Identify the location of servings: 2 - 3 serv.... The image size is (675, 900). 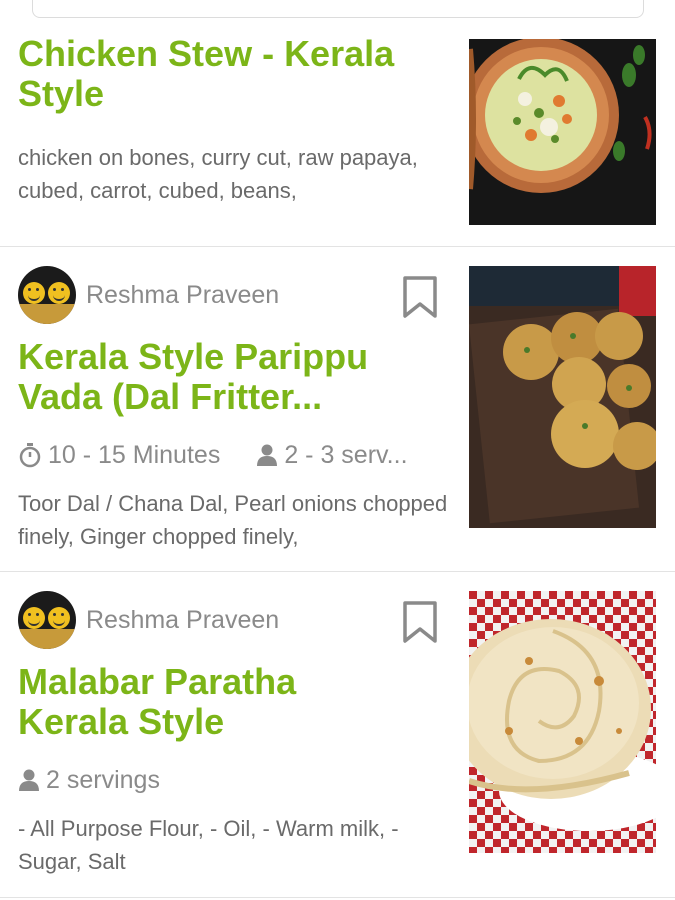
(346, 454).